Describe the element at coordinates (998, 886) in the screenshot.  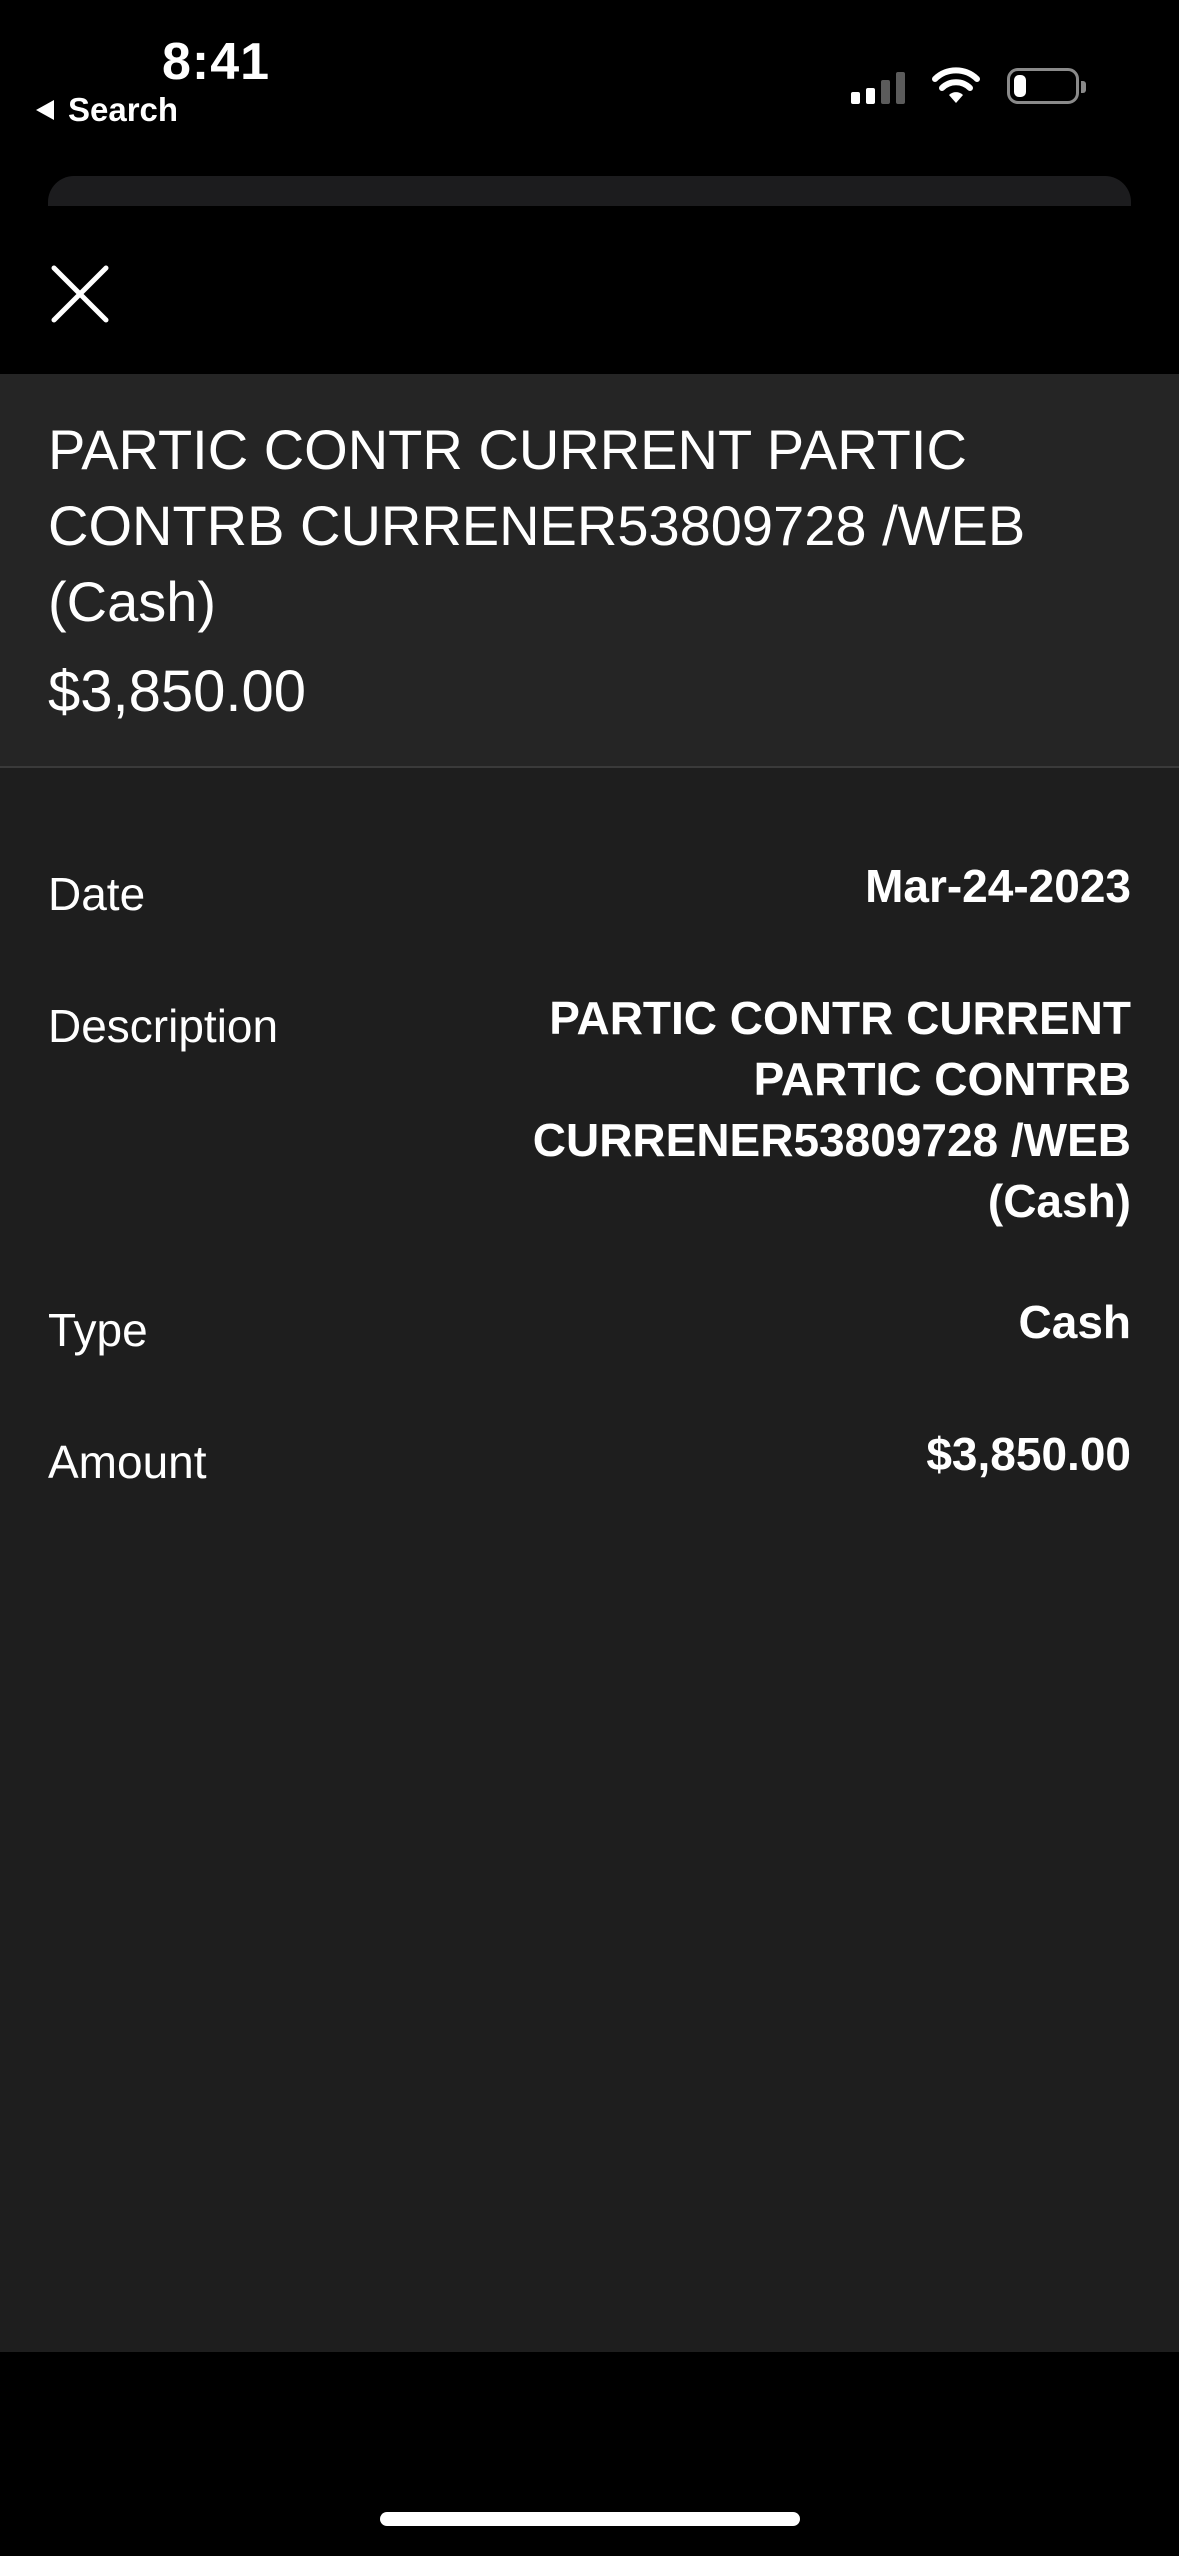
I see `date-value: Mar-24-2023` at that location.